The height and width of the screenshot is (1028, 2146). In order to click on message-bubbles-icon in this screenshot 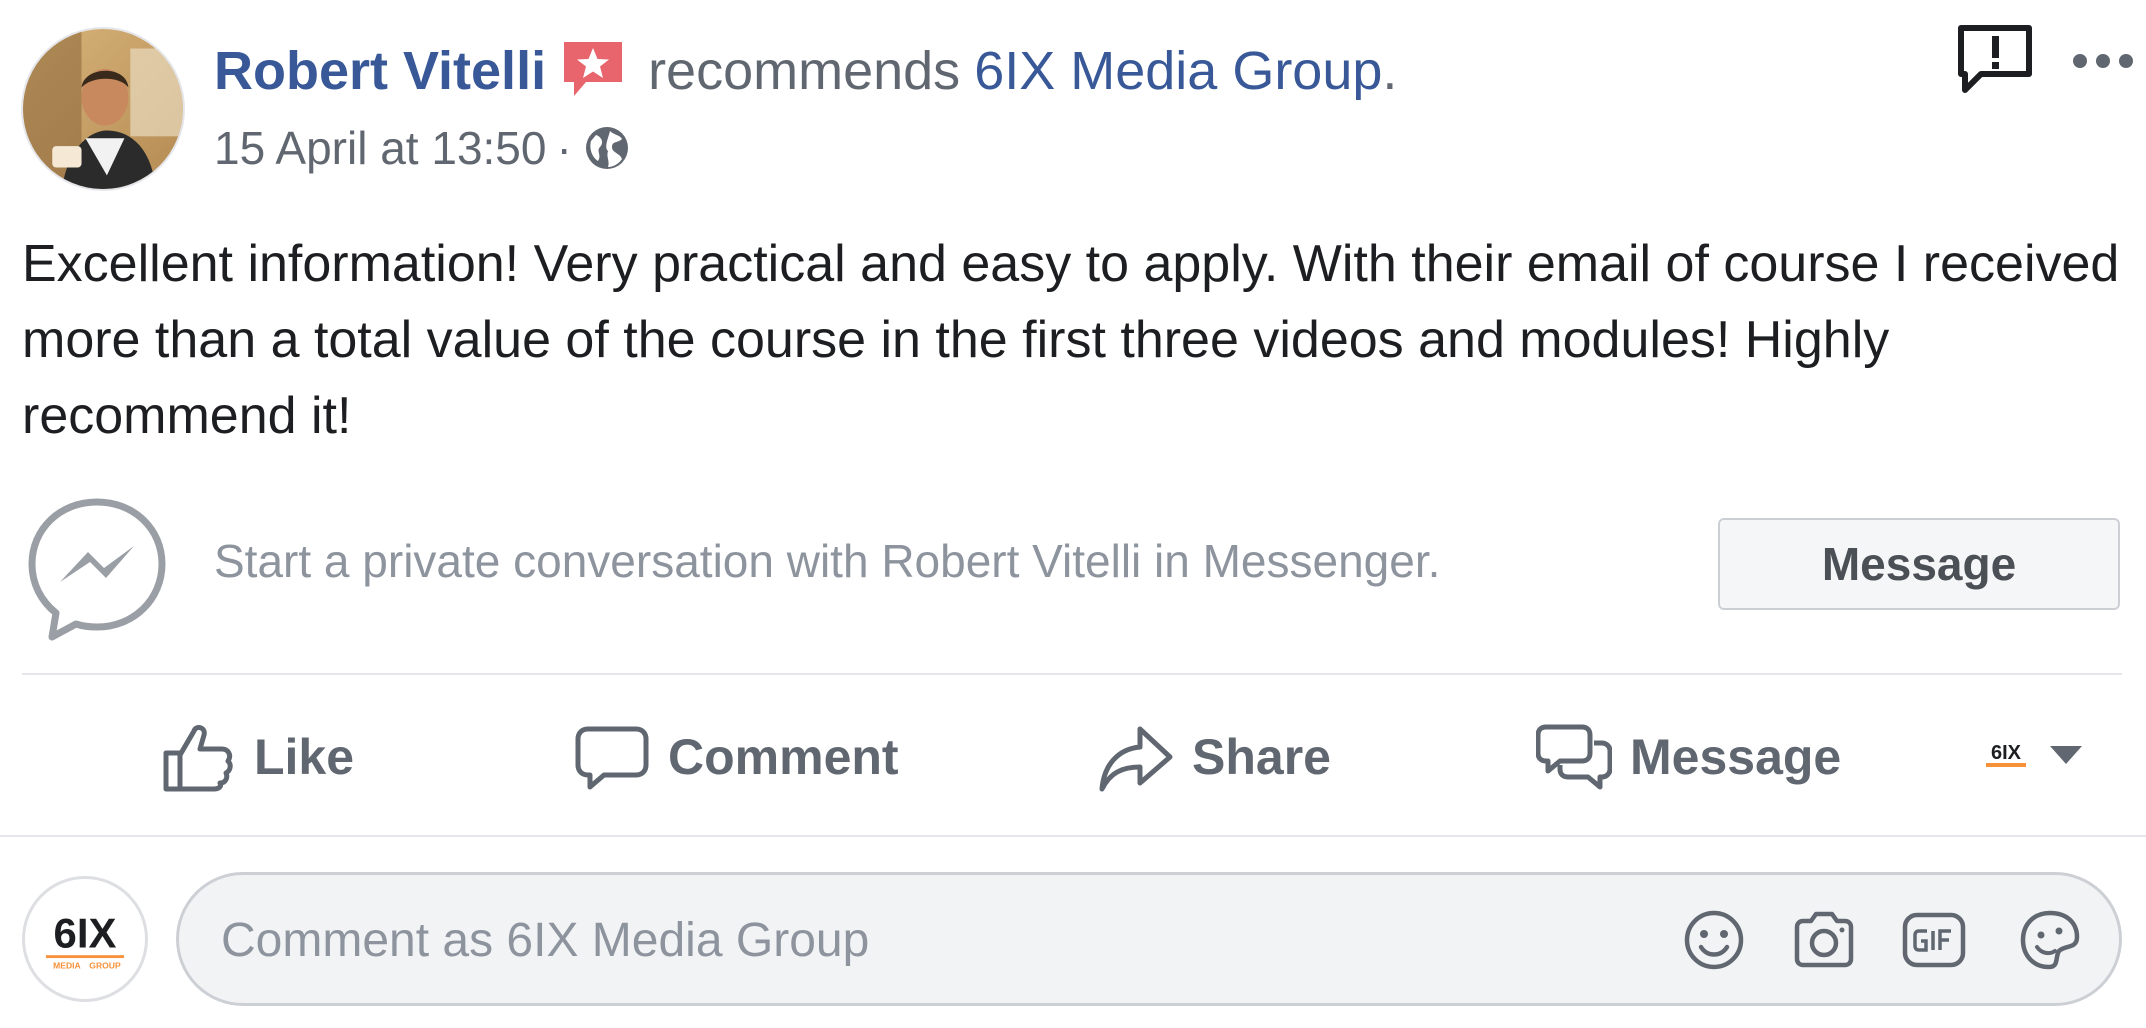, I will do `click(1574, 757)`.